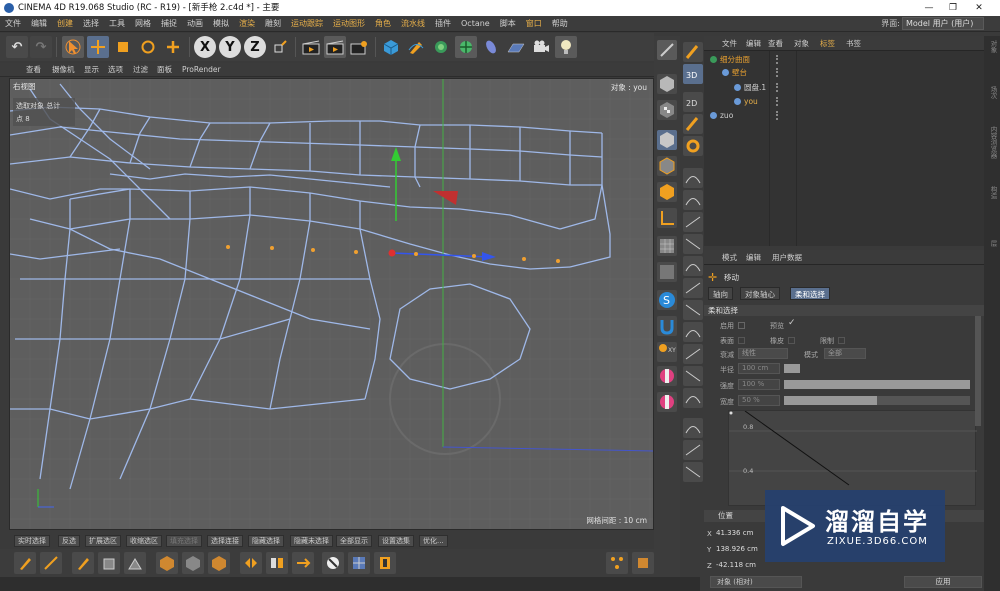  I want to click on selection-command-button: 实时选择, so click(32, 541).